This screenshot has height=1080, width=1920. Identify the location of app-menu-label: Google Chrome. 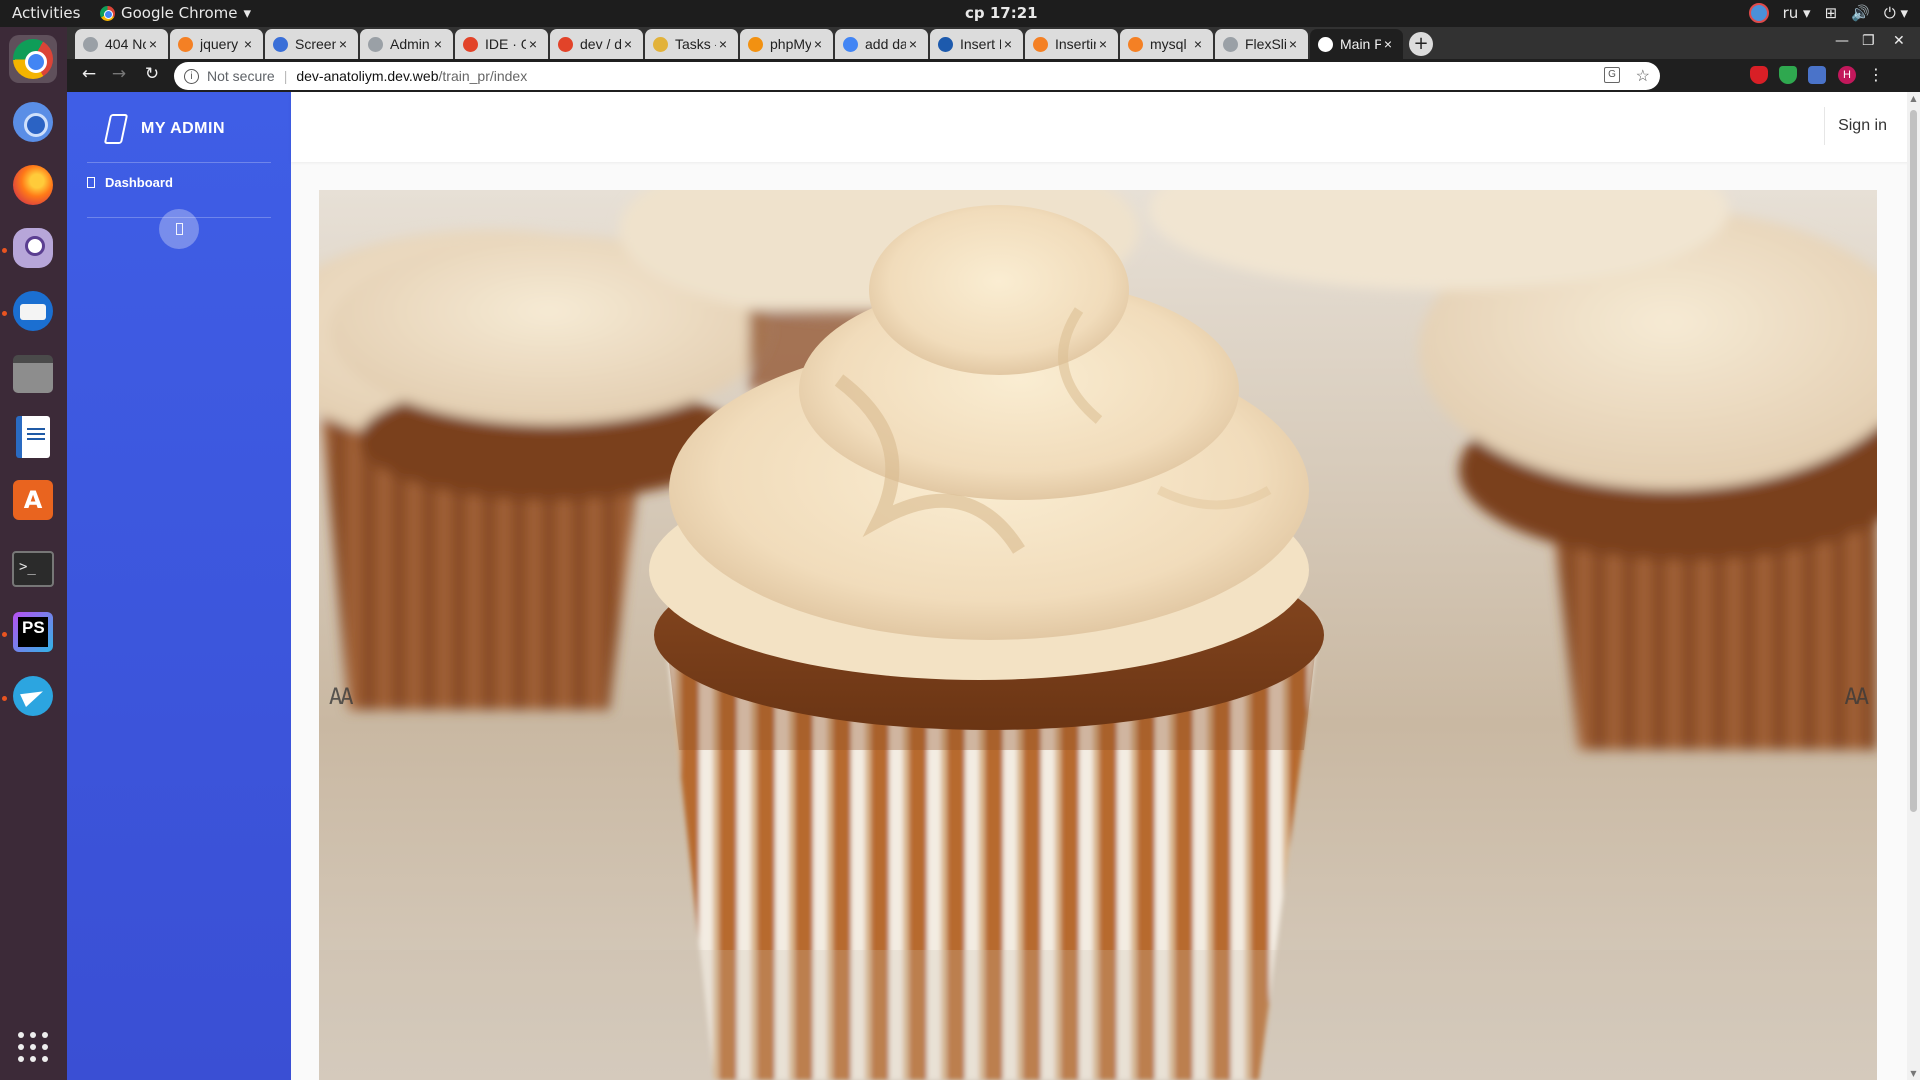
(179, 13).